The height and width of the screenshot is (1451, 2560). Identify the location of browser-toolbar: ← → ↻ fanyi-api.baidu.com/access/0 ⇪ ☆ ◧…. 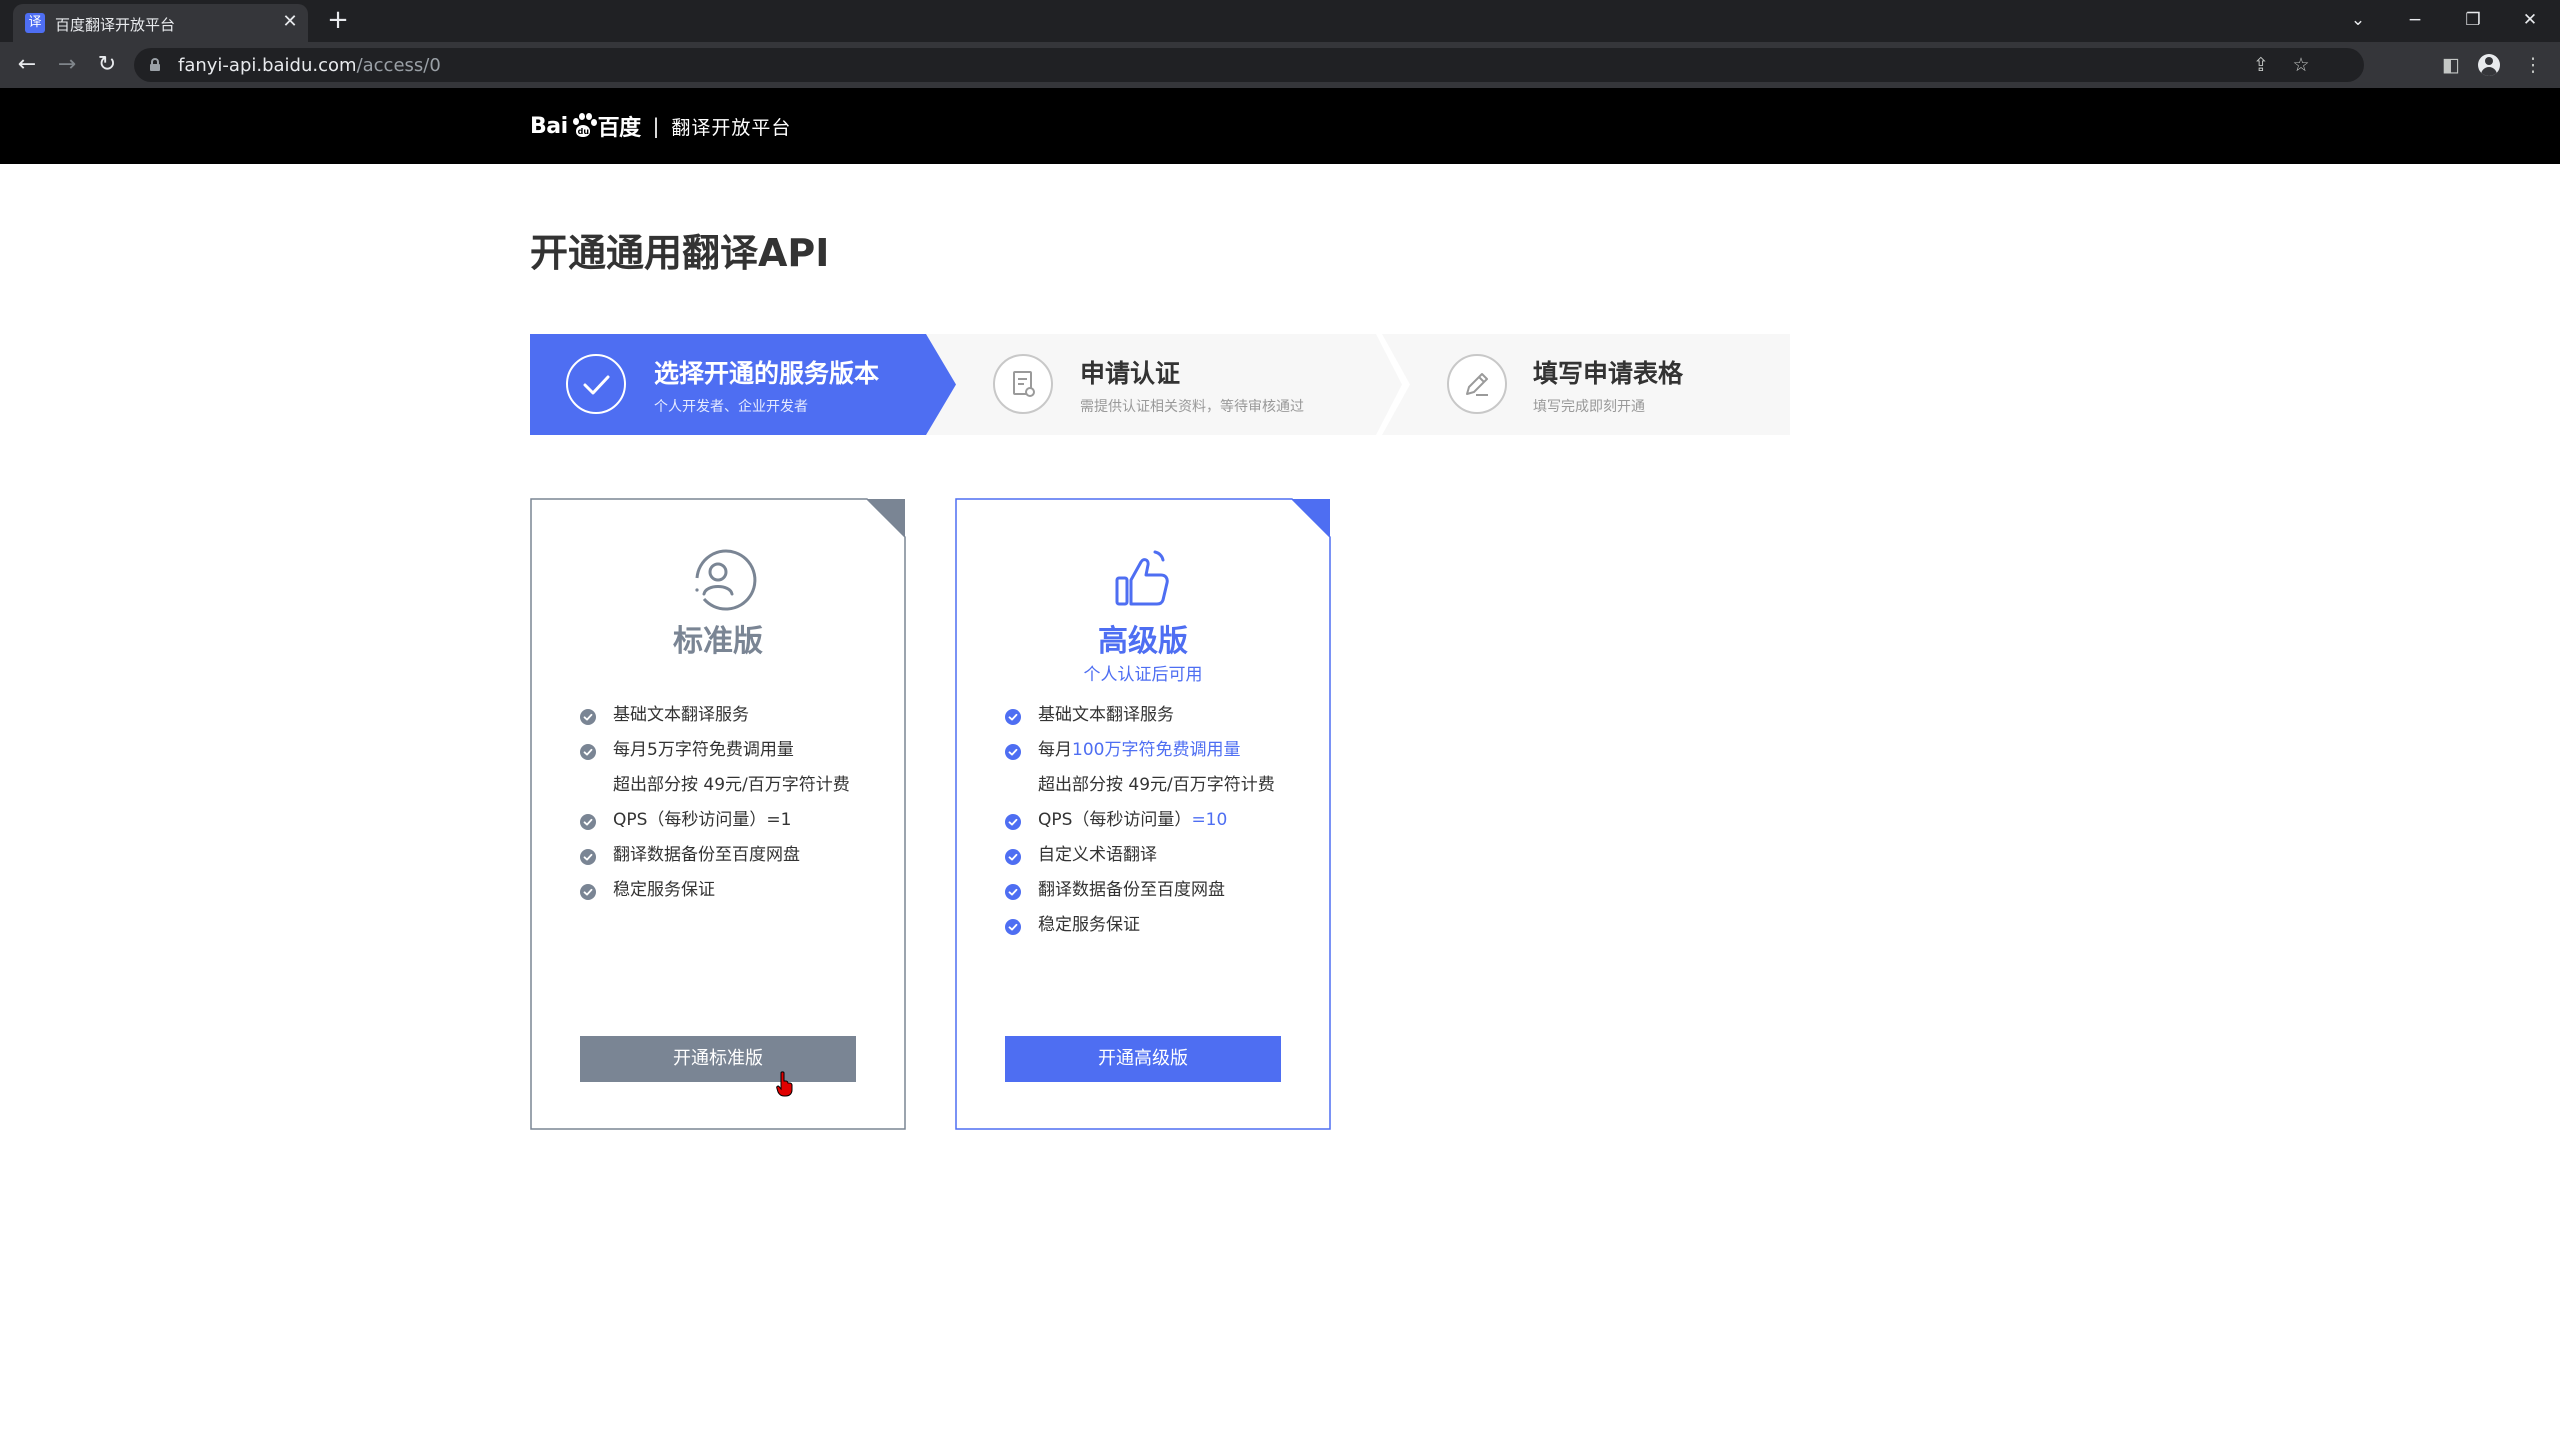
(1280, 65).